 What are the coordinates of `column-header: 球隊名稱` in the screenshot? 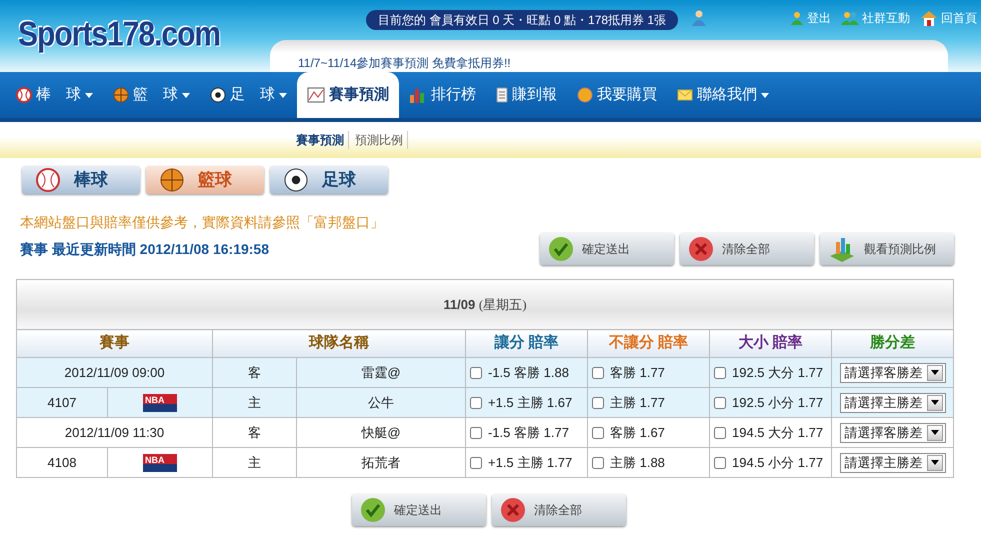 It's located at (339, 344).